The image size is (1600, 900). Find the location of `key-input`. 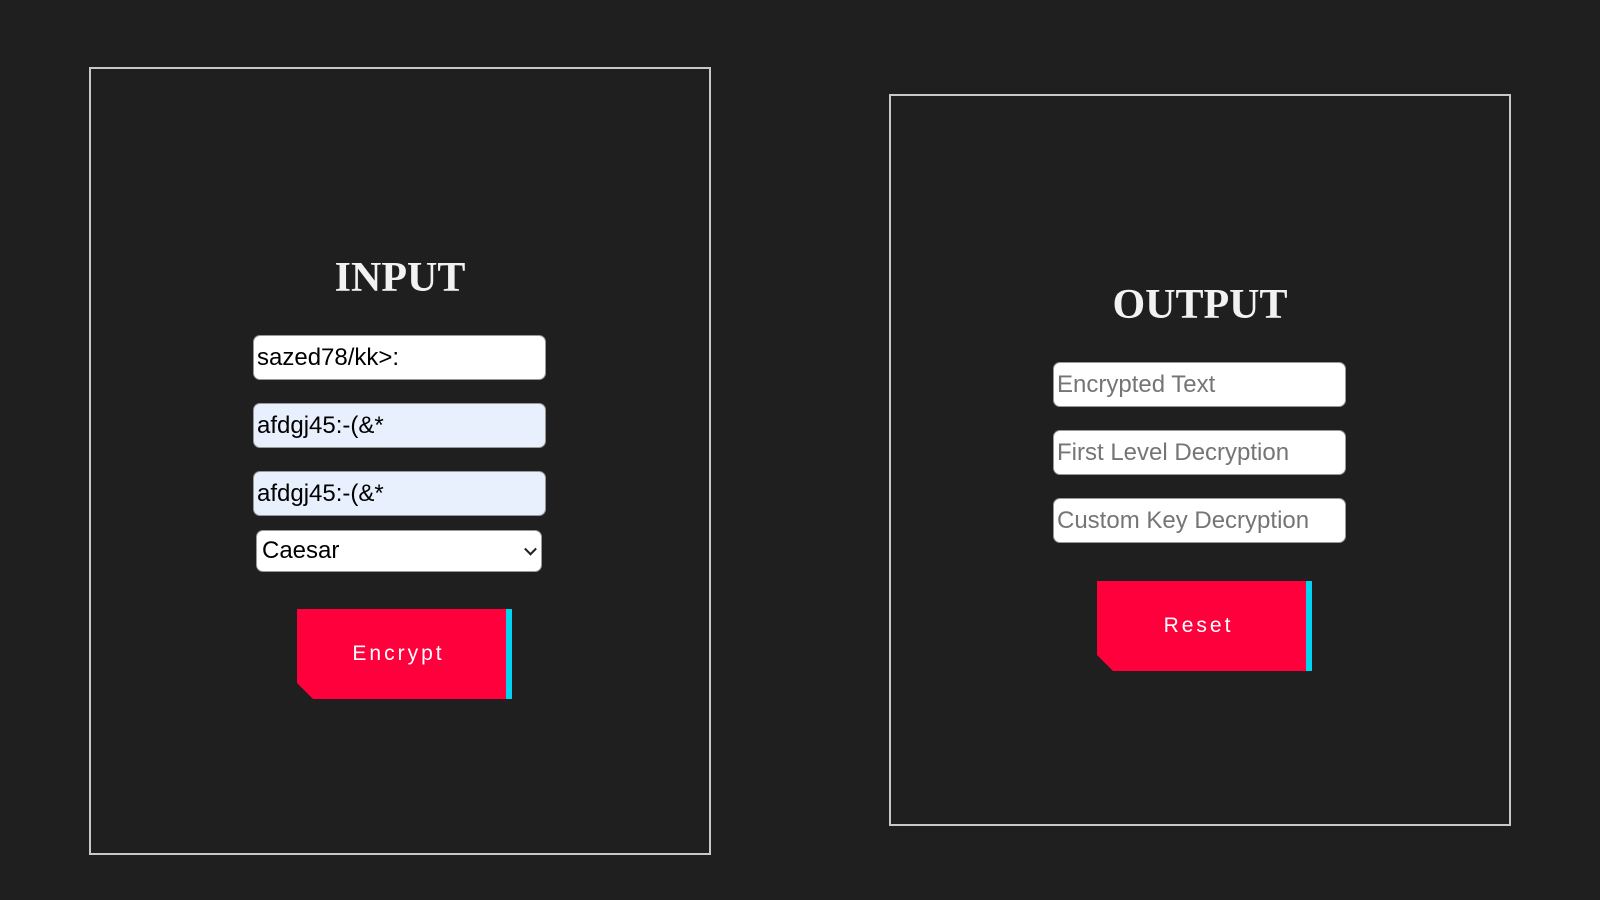

key-input is located at coordinates (399, 425).